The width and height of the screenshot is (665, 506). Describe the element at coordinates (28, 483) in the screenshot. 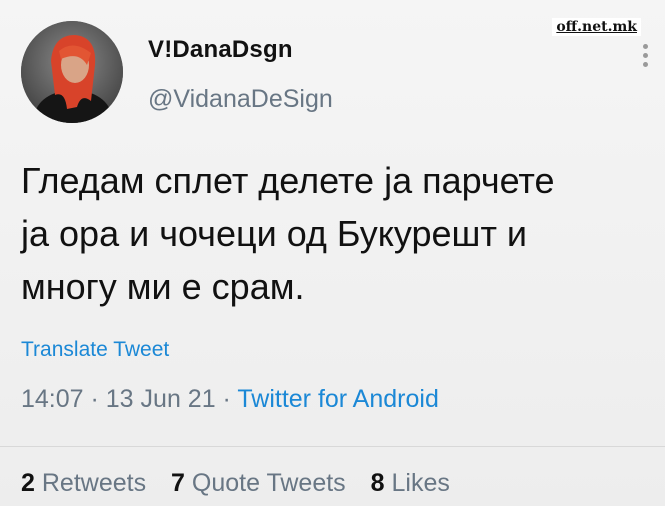

I see `retweets-count: 2` at that location.